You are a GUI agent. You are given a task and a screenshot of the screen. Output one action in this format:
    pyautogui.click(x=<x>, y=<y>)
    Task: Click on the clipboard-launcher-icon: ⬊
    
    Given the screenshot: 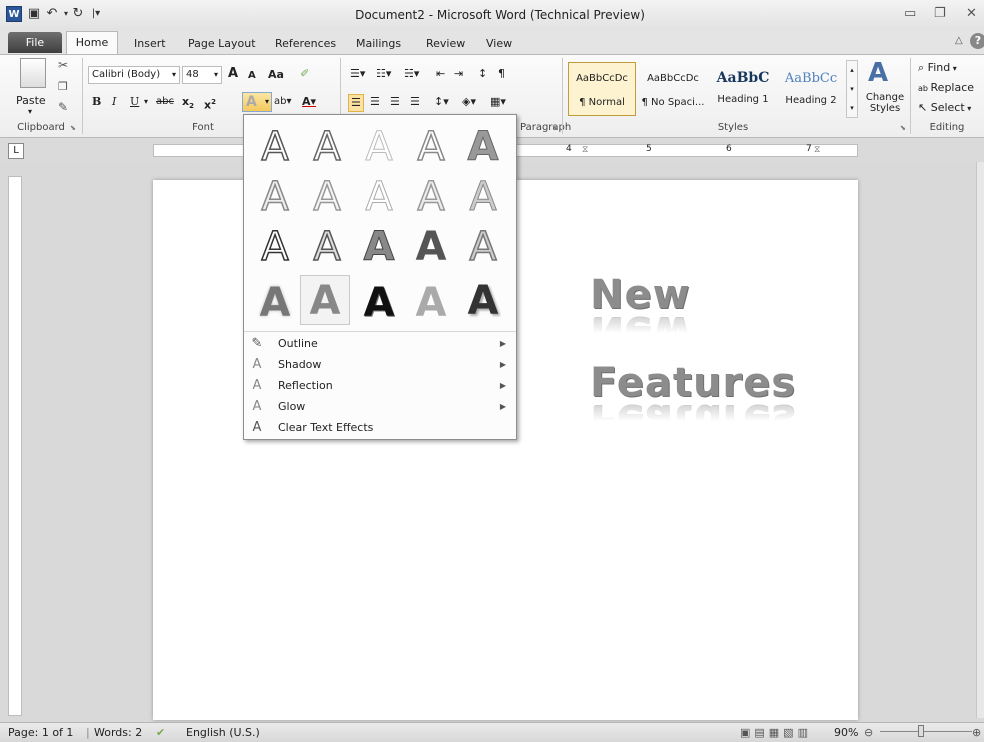 What is the action you would take?
    pyautogui.click(x=73, y=128)
    